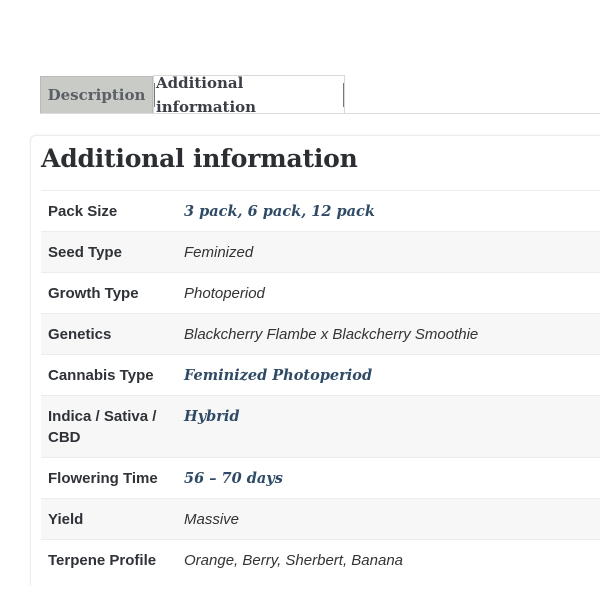  I want to click on attribute-label: Pack Size, so click(83, 211).